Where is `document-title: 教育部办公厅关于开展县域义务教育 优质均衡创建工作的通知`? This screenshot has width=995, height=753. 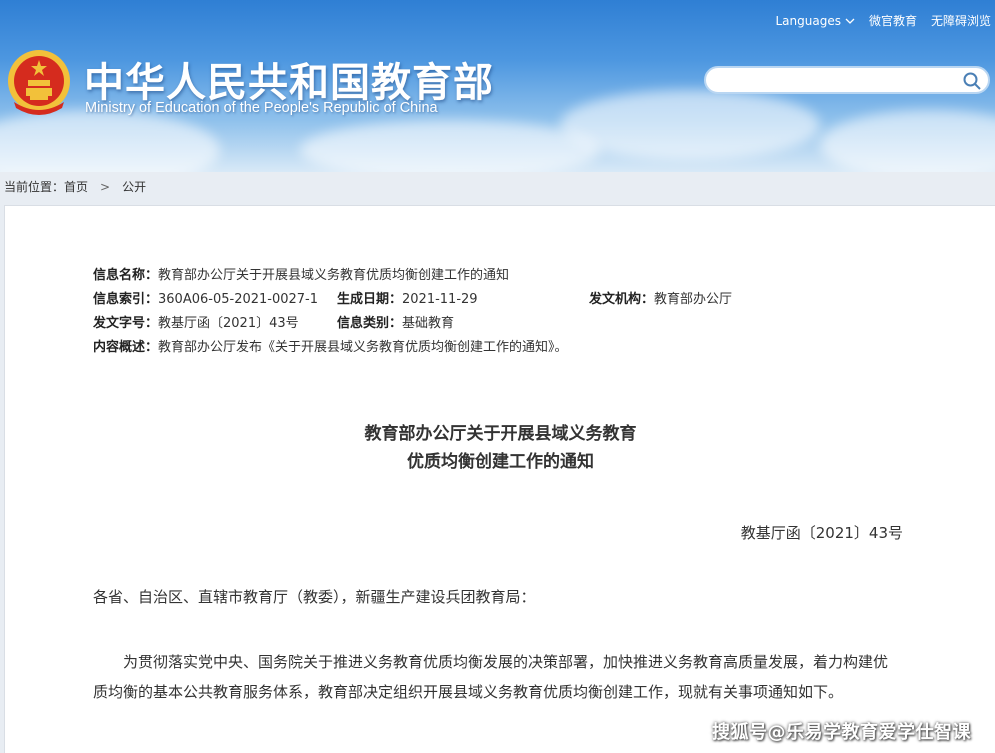
document-title: 教育部办公厅关于开展县域义务教育 优质均衡创建工作的通知 is located at coordinates (500, 448).